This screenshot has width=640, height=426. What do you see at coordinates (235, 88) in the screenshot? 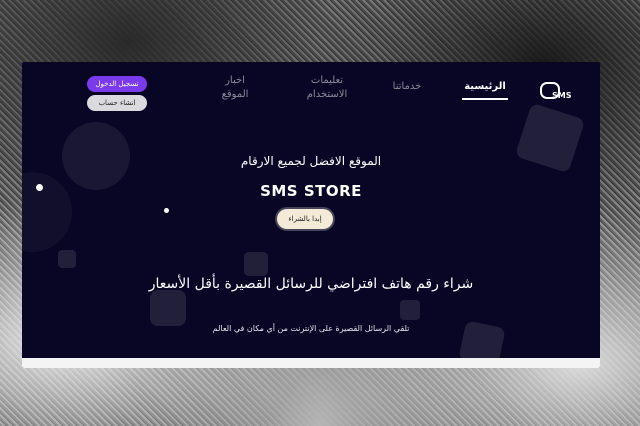
I see `nav-item-news: اخبار الموقع` at bounding box center [235, 88].